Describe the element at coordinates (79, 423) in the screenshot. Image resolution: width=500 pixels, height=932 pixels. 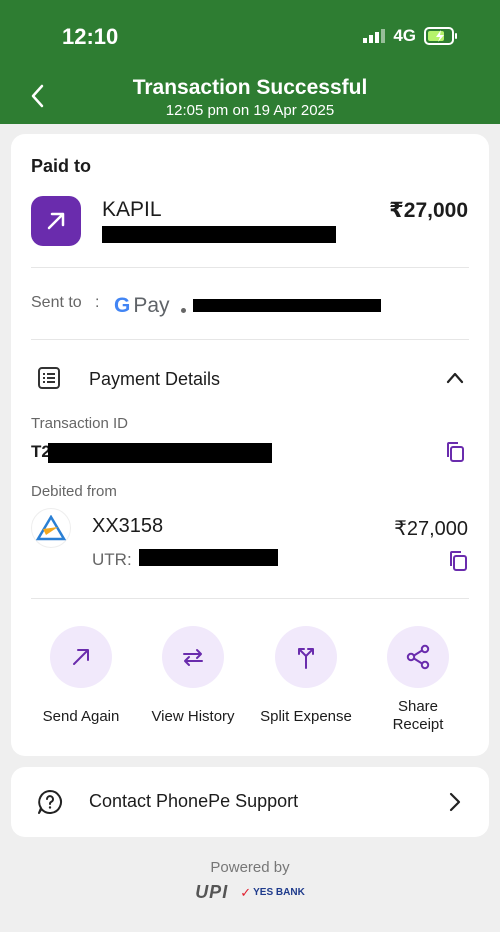
I see `transaction-id-label: Transaction ID` at that location.